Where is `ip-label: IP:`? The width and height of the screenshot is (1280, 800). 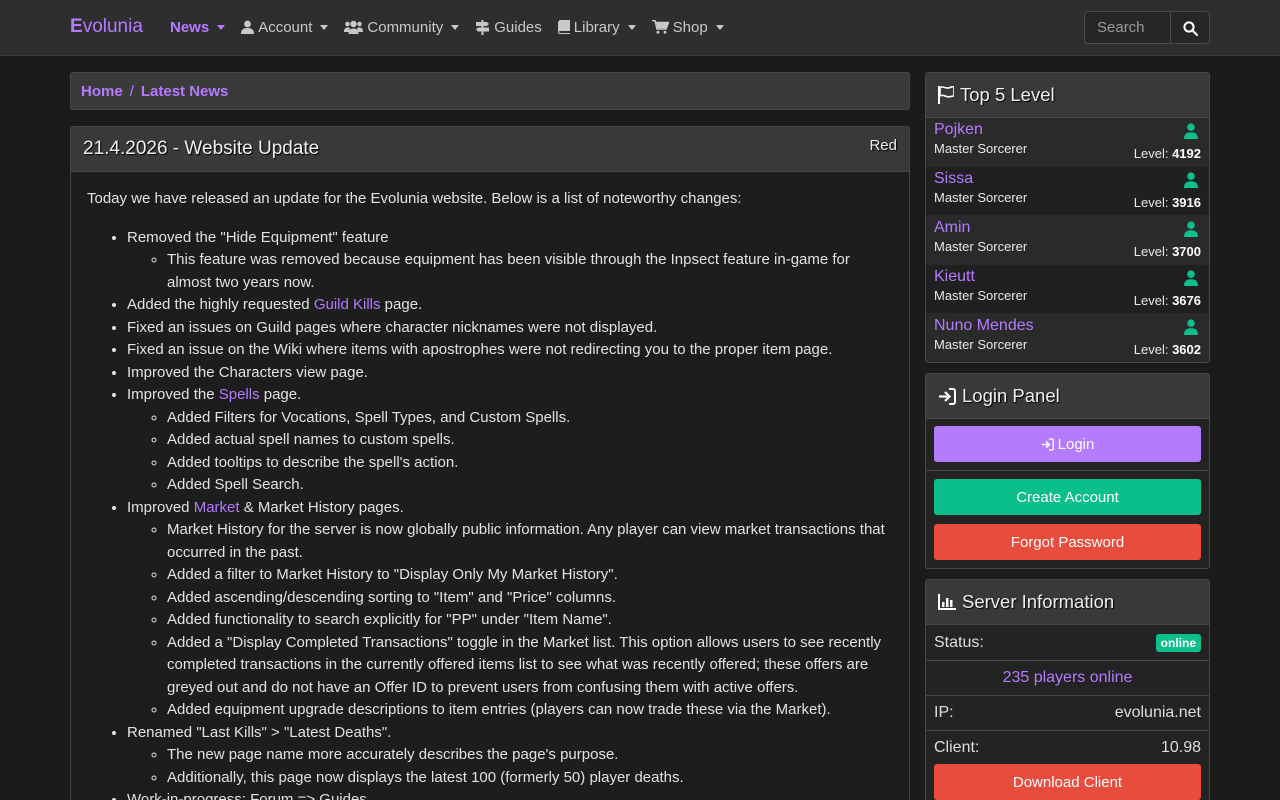
ip-label: IP: is located at coordinates (944, 712).